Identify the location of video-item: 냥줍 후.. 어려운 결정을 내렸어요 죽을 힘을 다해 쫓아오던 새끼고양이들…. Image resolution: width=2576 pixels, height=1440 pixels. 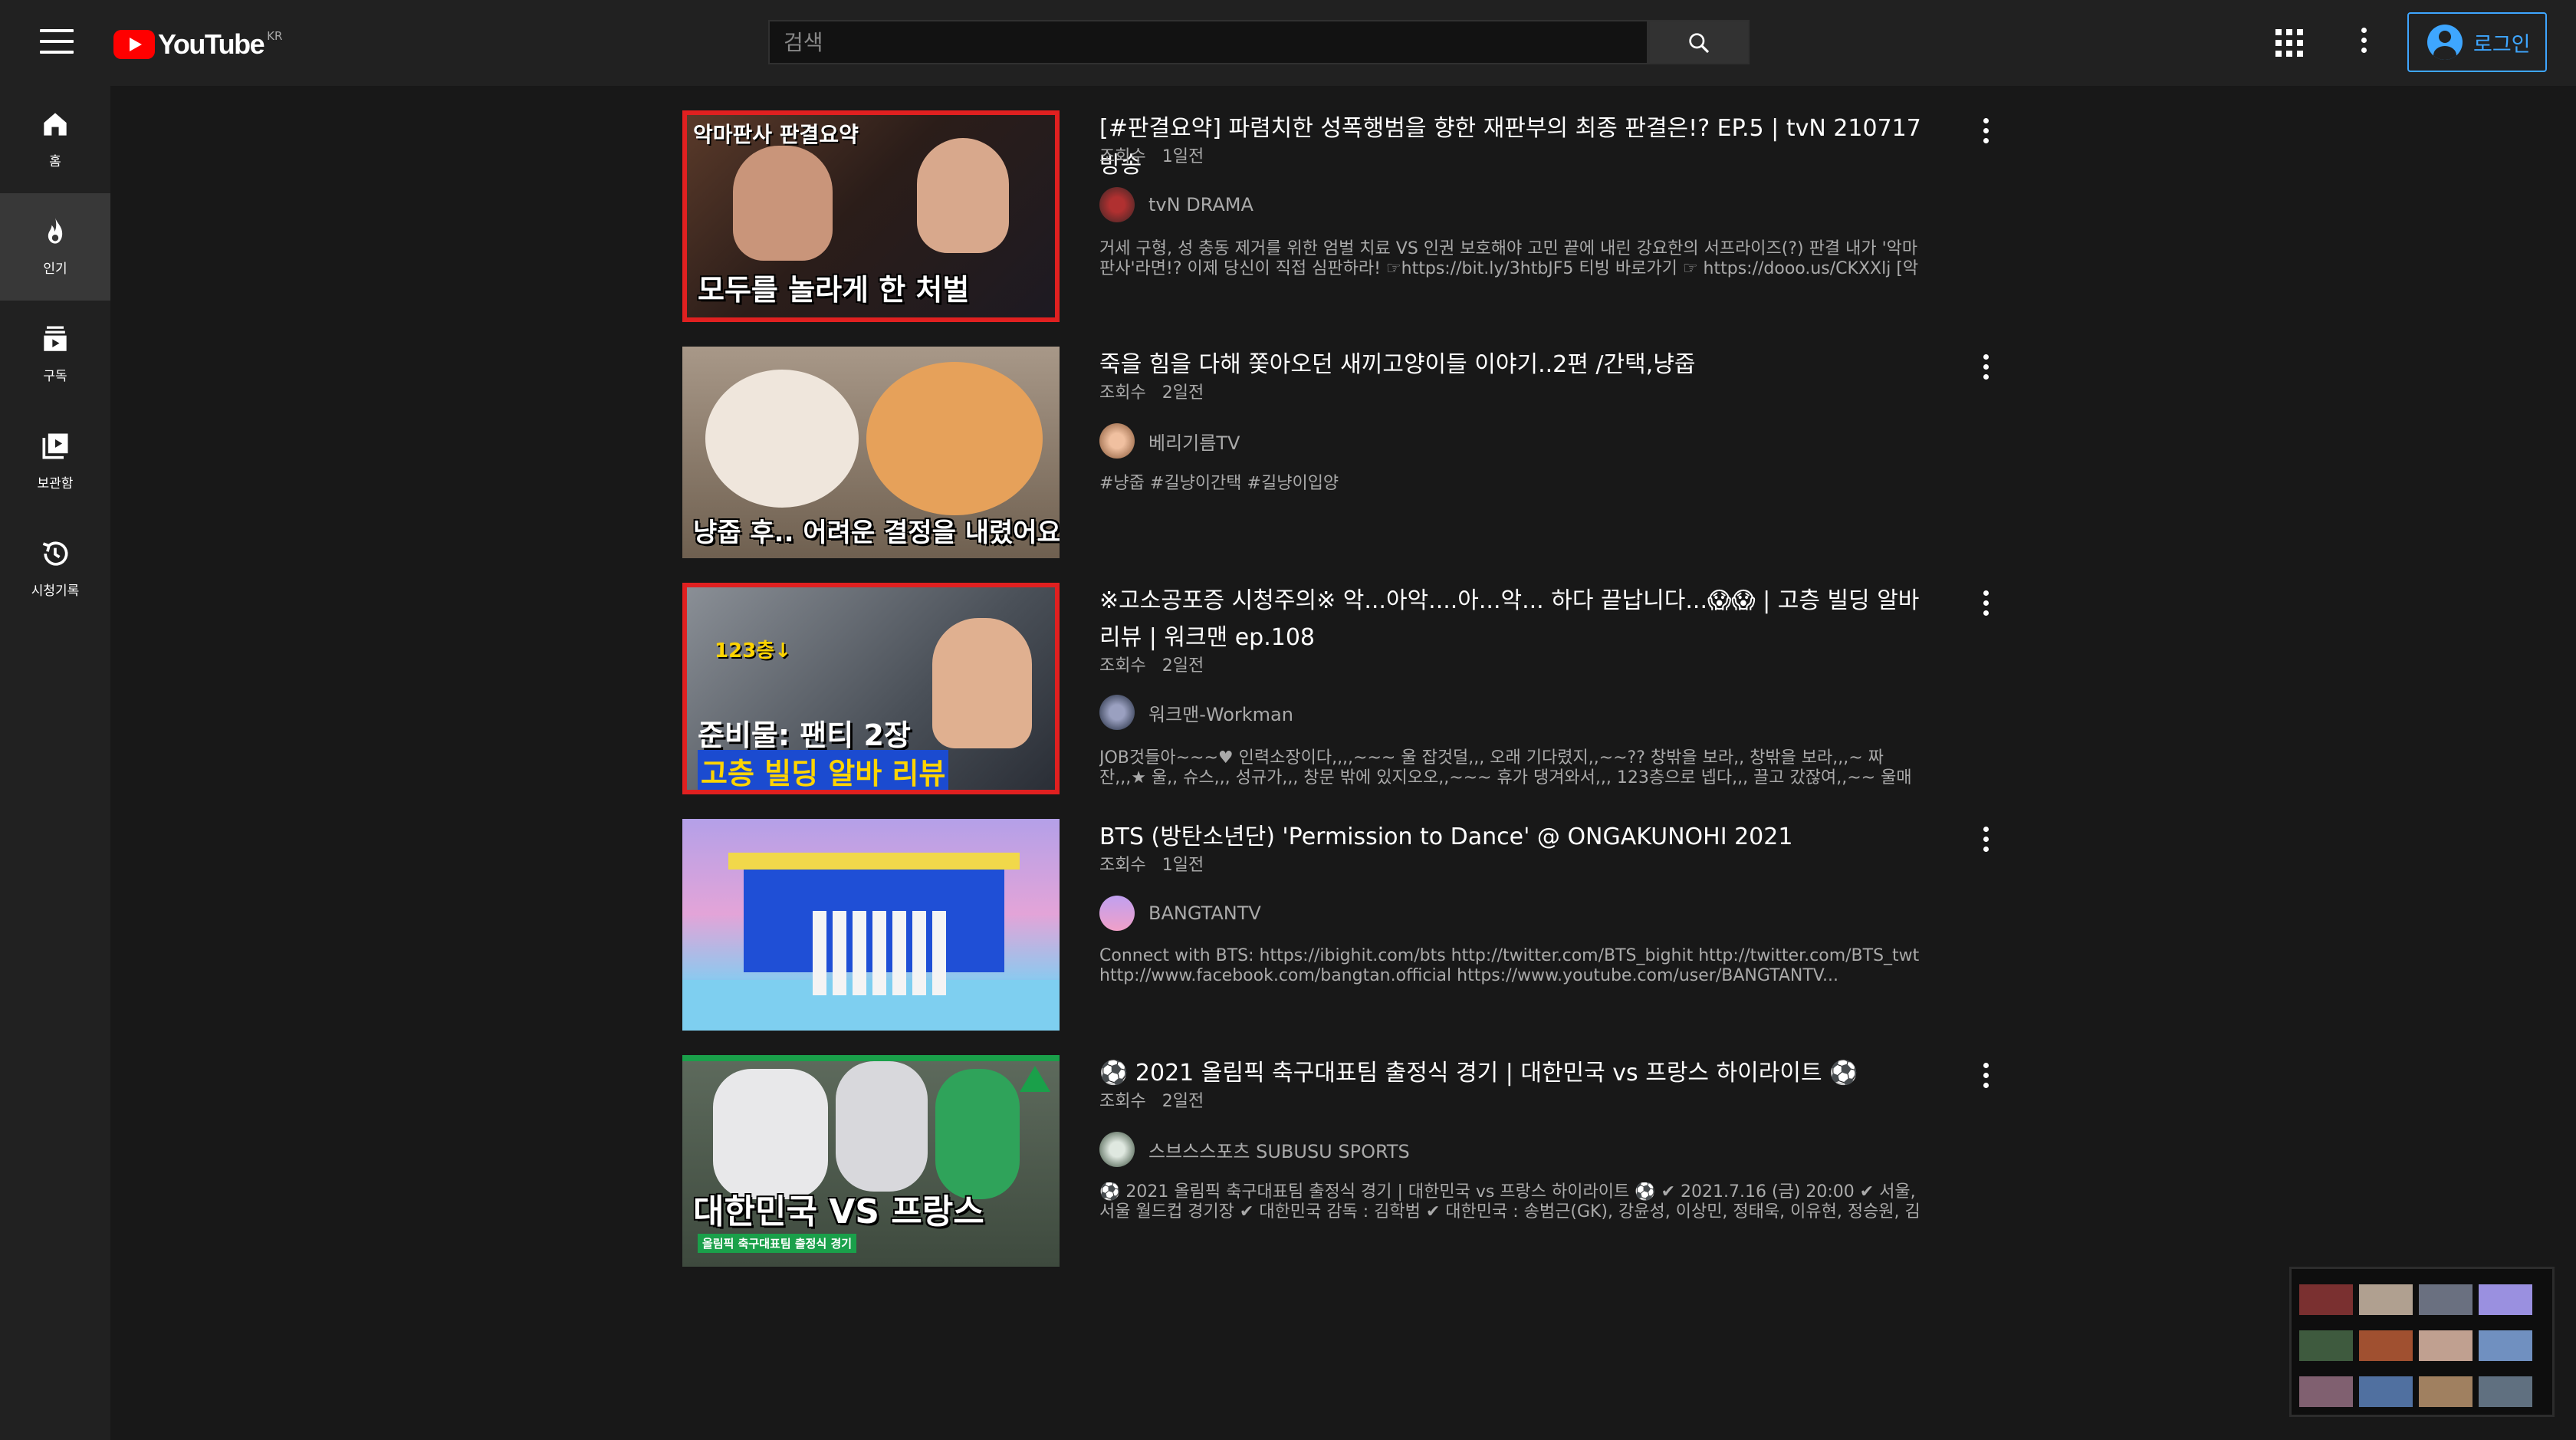
(1345, 452).